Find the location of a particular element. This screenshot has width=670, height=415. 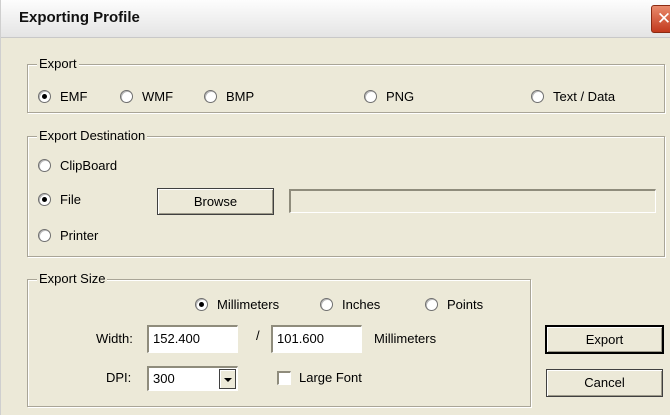

radio-file-indicator is located at coordinates (44, 199).